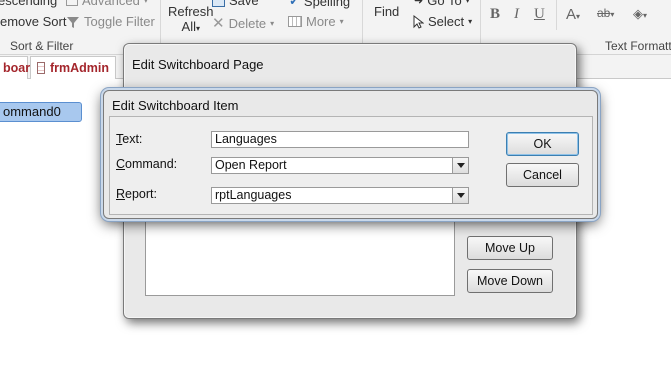 The height and width of the screenshot is (382, 671). I want to click on refresh-label: Refresh, so click(191, 11).